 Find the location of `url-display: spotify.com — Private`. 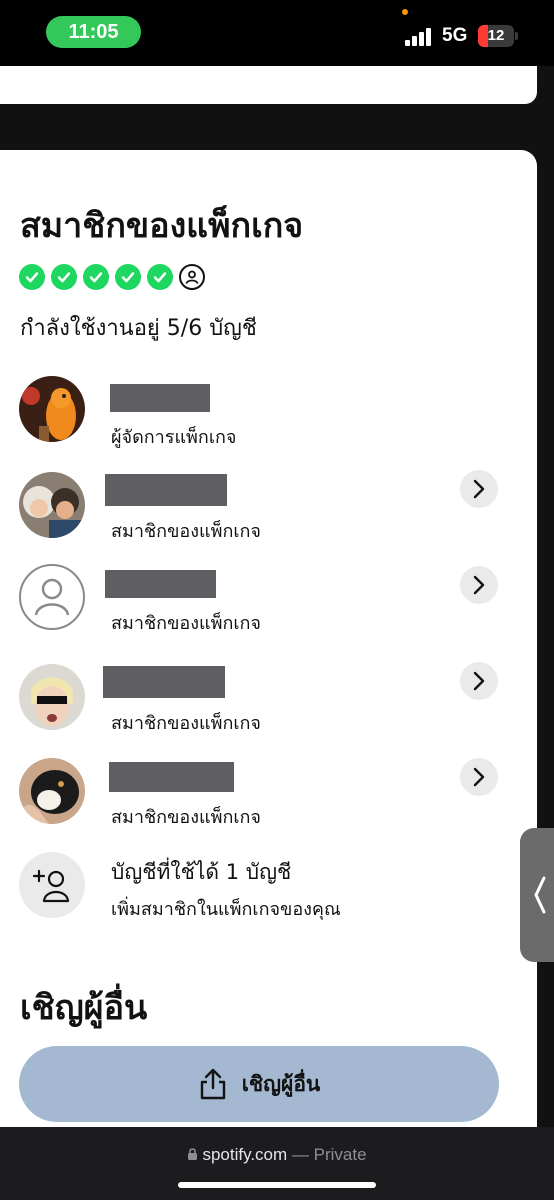

url-display: spotify.com — Private is located at coordinates (277, 1155).